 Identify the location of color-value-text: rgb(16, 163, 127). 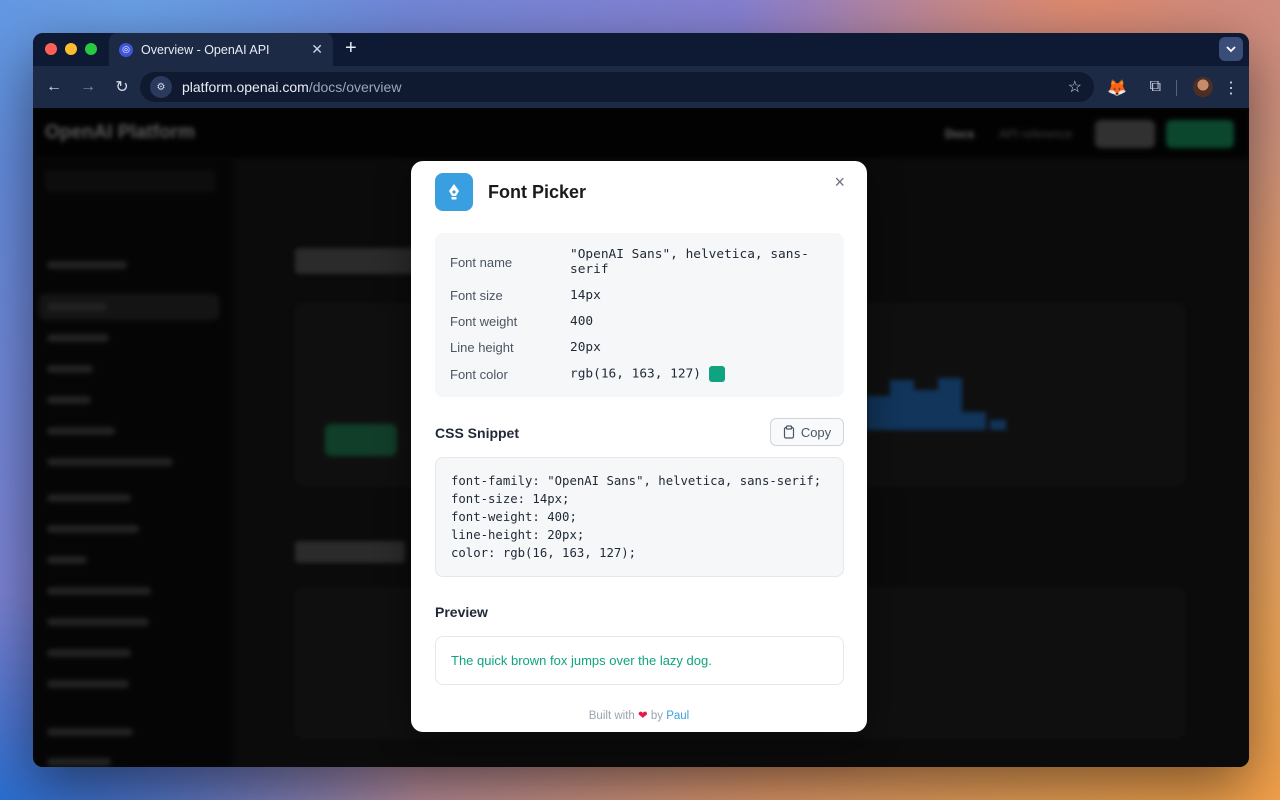
(635, 374).